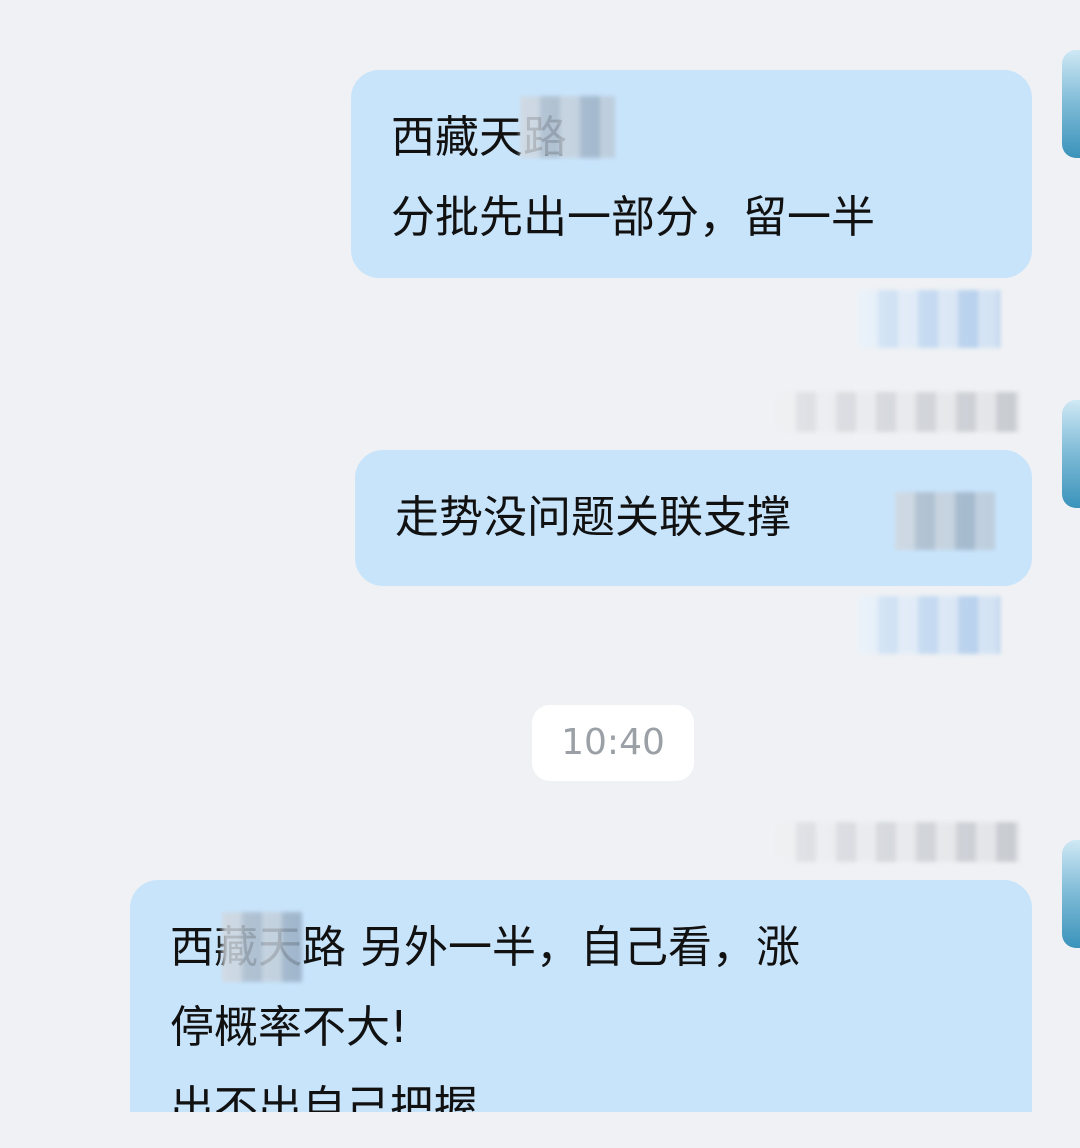 This screenshot has width=1080, height=1148. I want to click on message-line: 分批先出一部分，留一半, so click(633, 217).